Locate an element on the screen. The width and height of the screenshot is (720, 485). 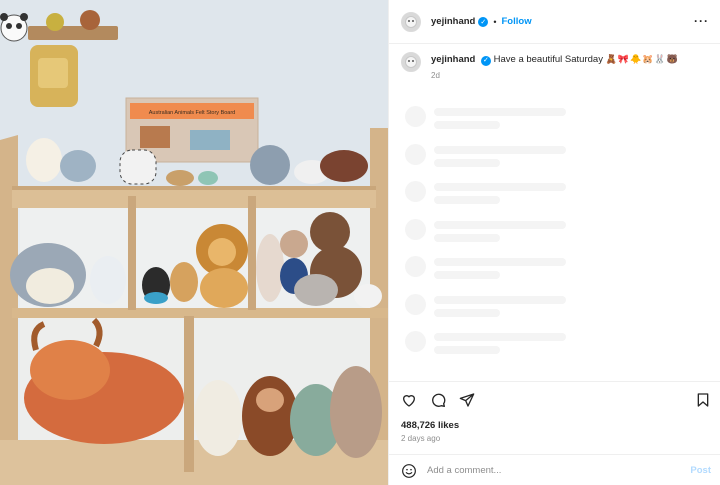
white-cat-toy is located at coordinates (368, 296).